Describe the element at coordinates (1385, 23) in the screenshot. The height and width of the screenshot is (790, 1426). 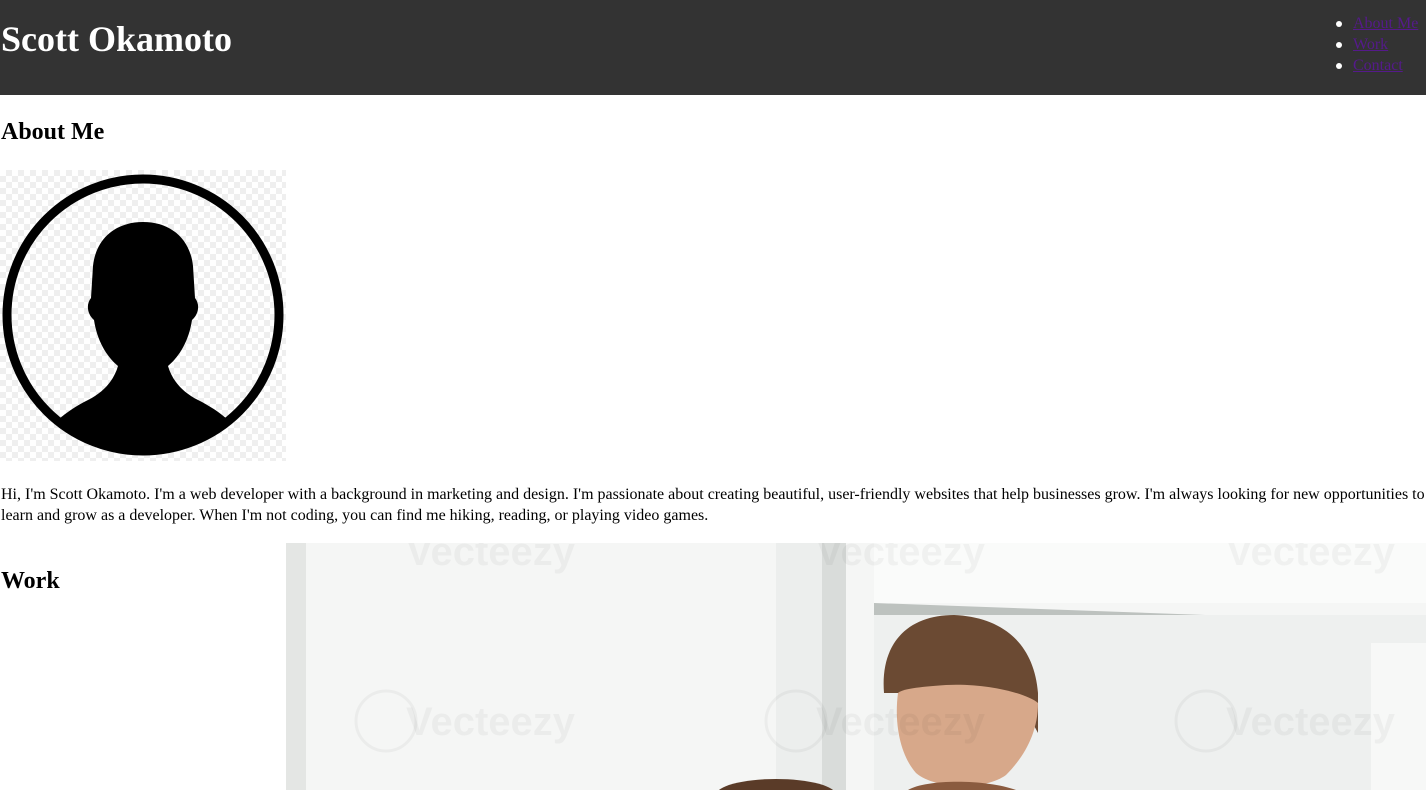
I see `nav-link-about: About Me` at that location.